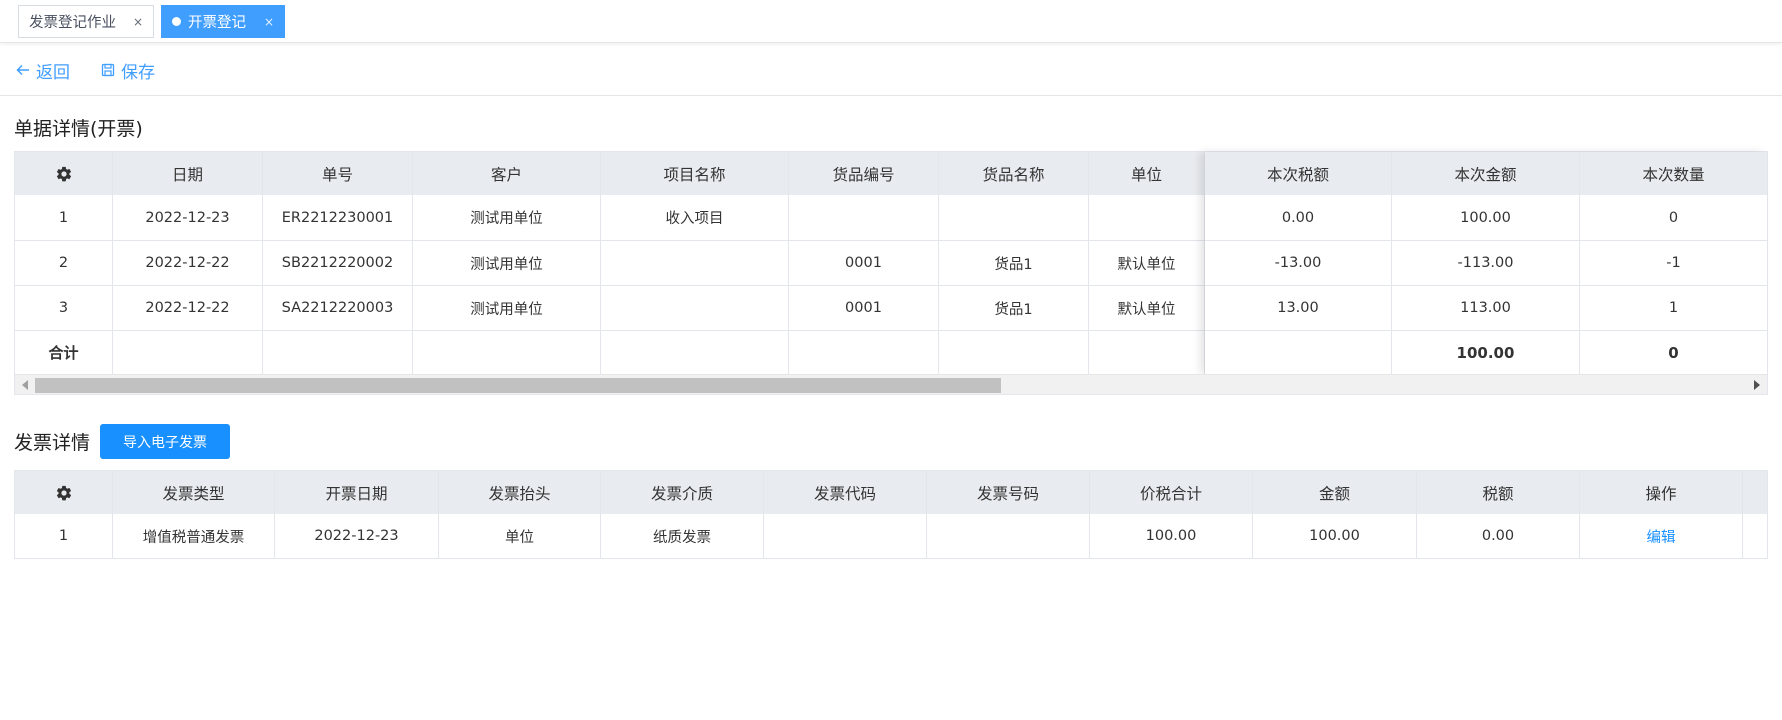 The image size is (1782, 720). Describe the element at coordinates (1298, 263) in the screenshot. I see `cell-tax: -13.00` at that location.